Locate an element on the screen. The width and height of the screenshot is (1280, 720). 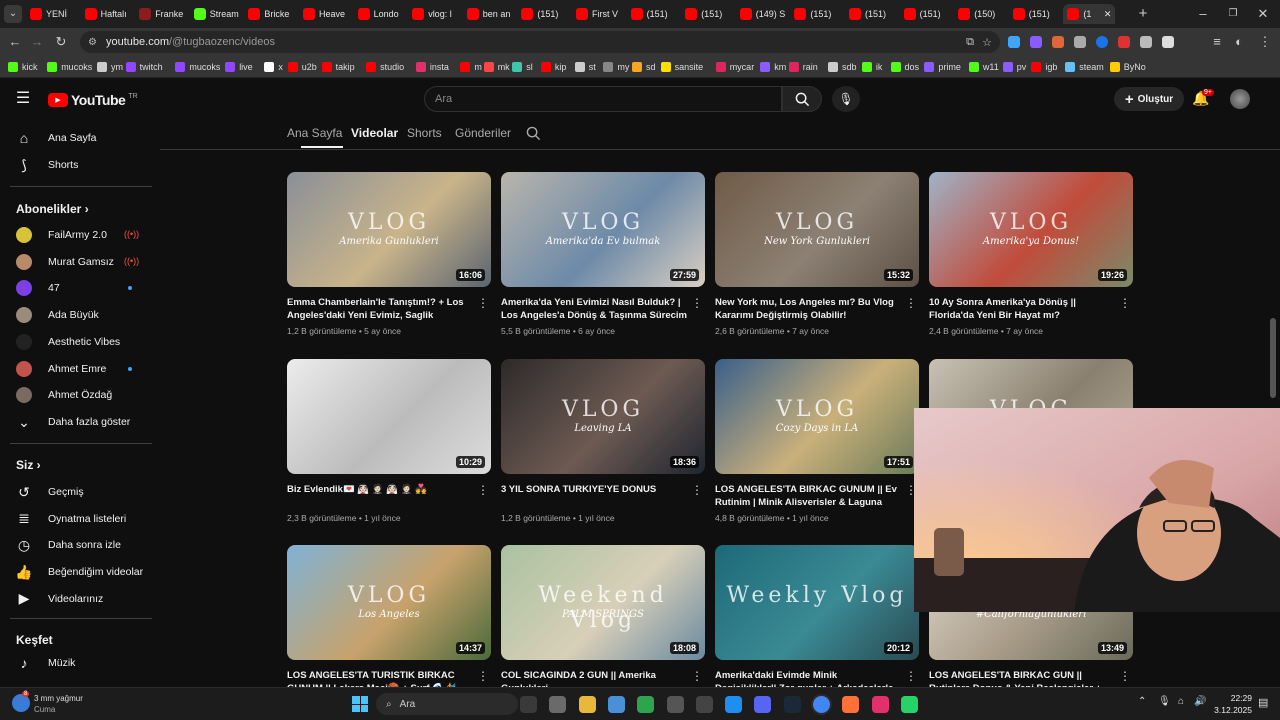
create-button: + Oluştur is located at coordinates (1149, 99).